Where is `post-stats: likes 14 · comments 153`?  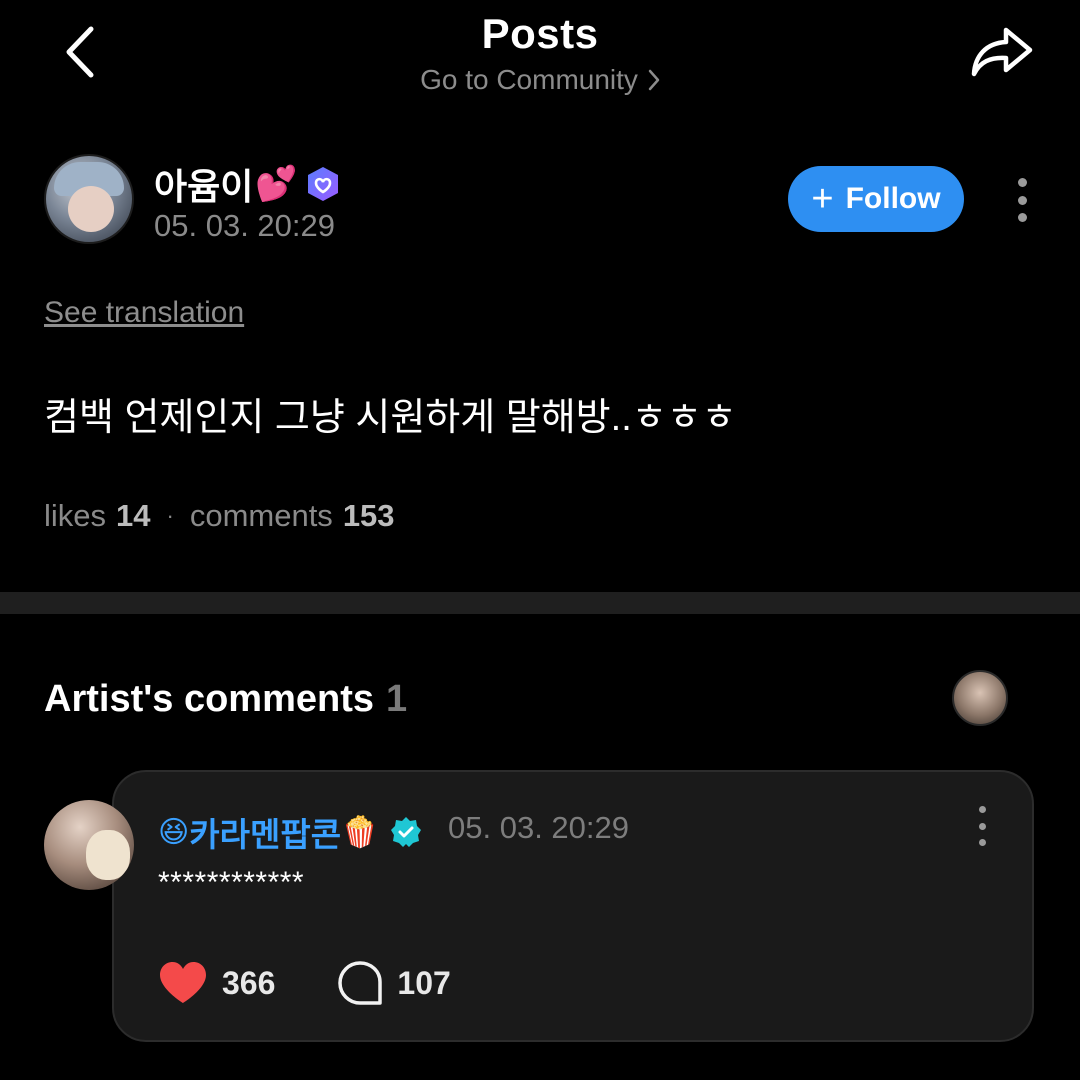 post-stats: likes 14 · comments 153 is located at coordinates (219, 516).